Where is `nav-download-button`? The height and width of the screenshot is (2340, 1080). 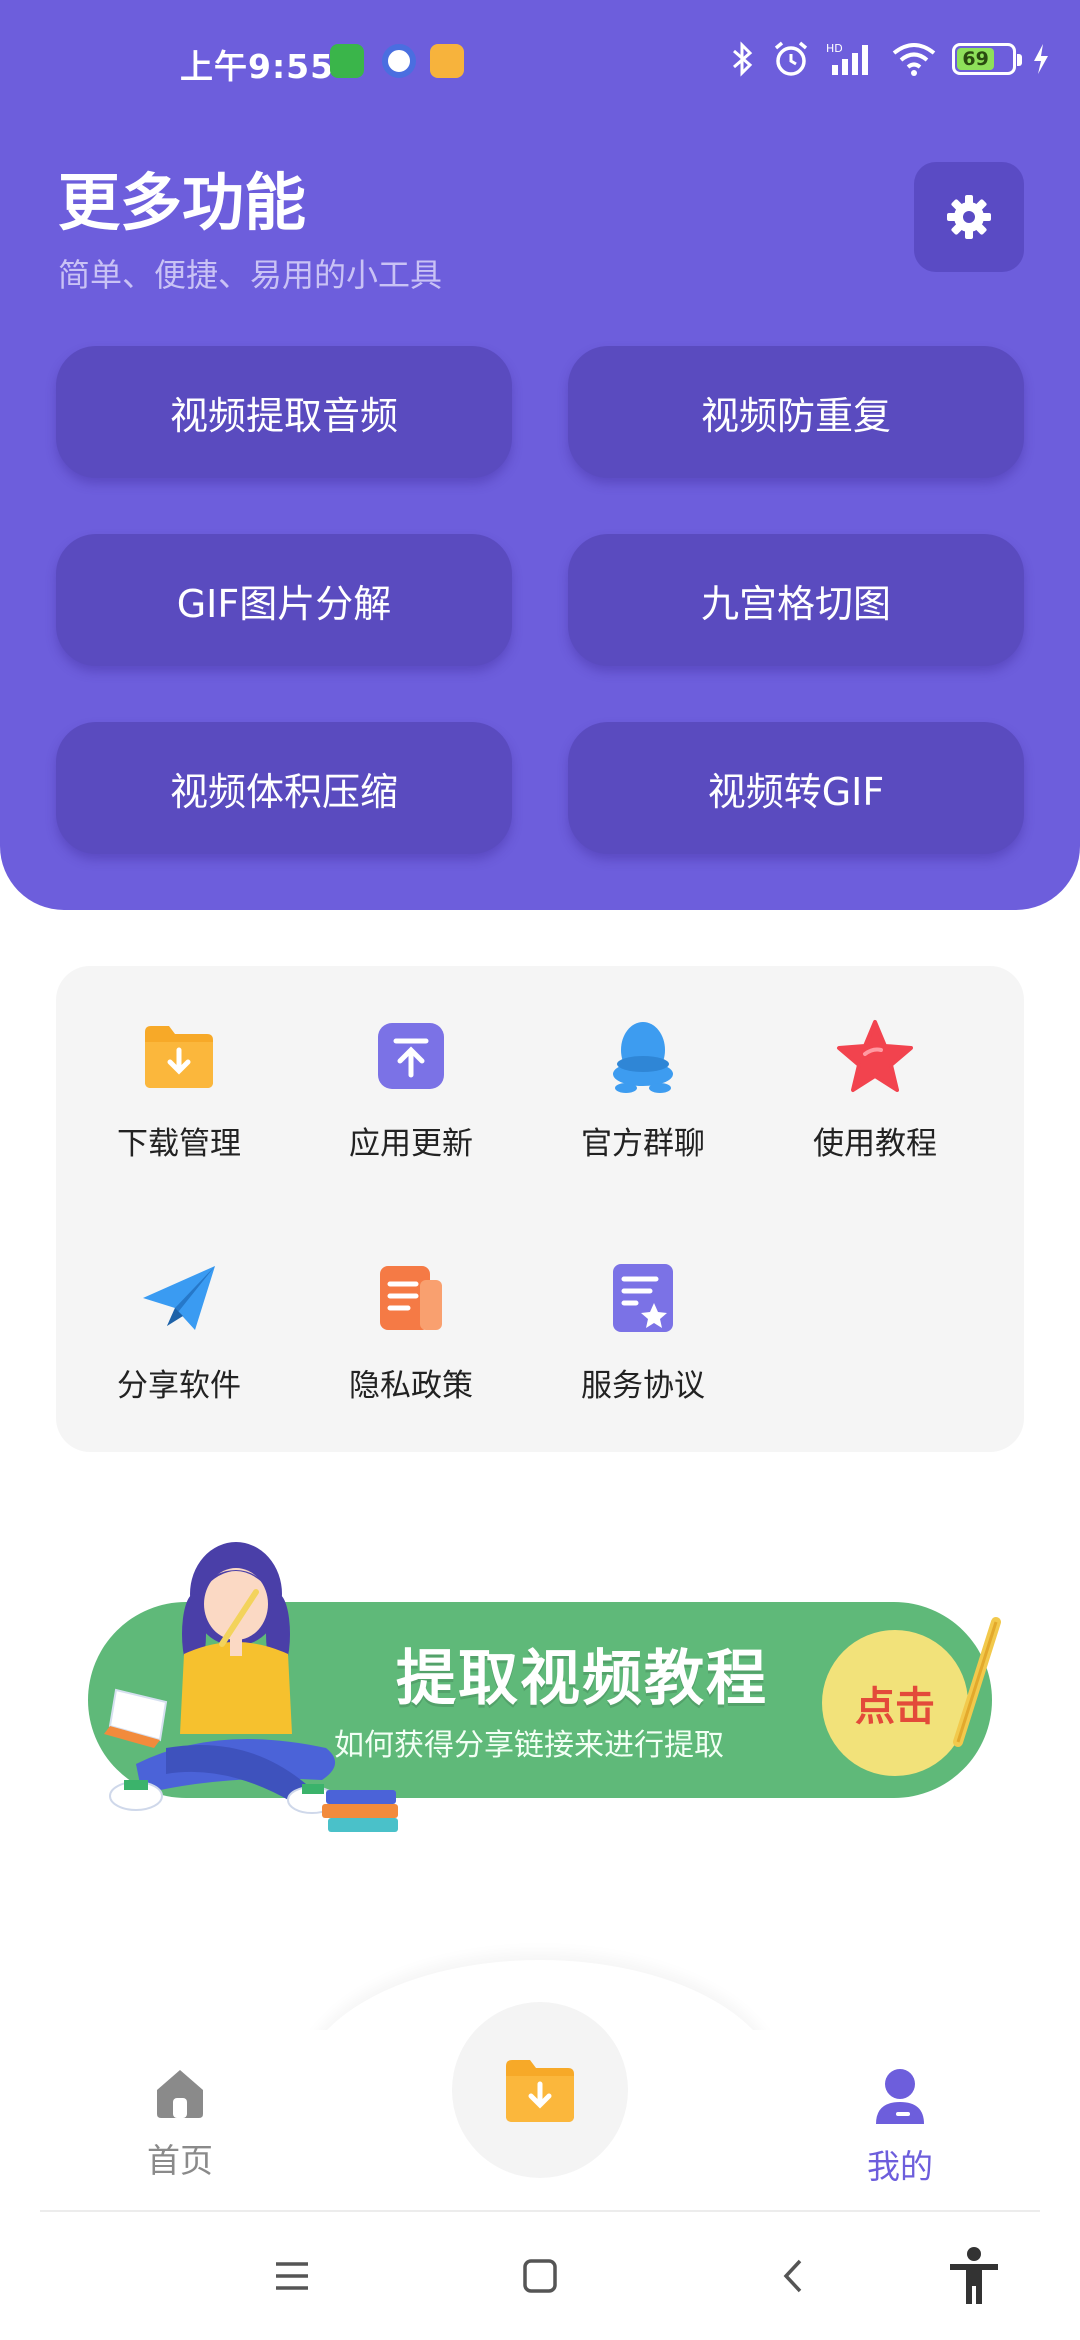
nav-download-button is located at coordinates (540, 2090).